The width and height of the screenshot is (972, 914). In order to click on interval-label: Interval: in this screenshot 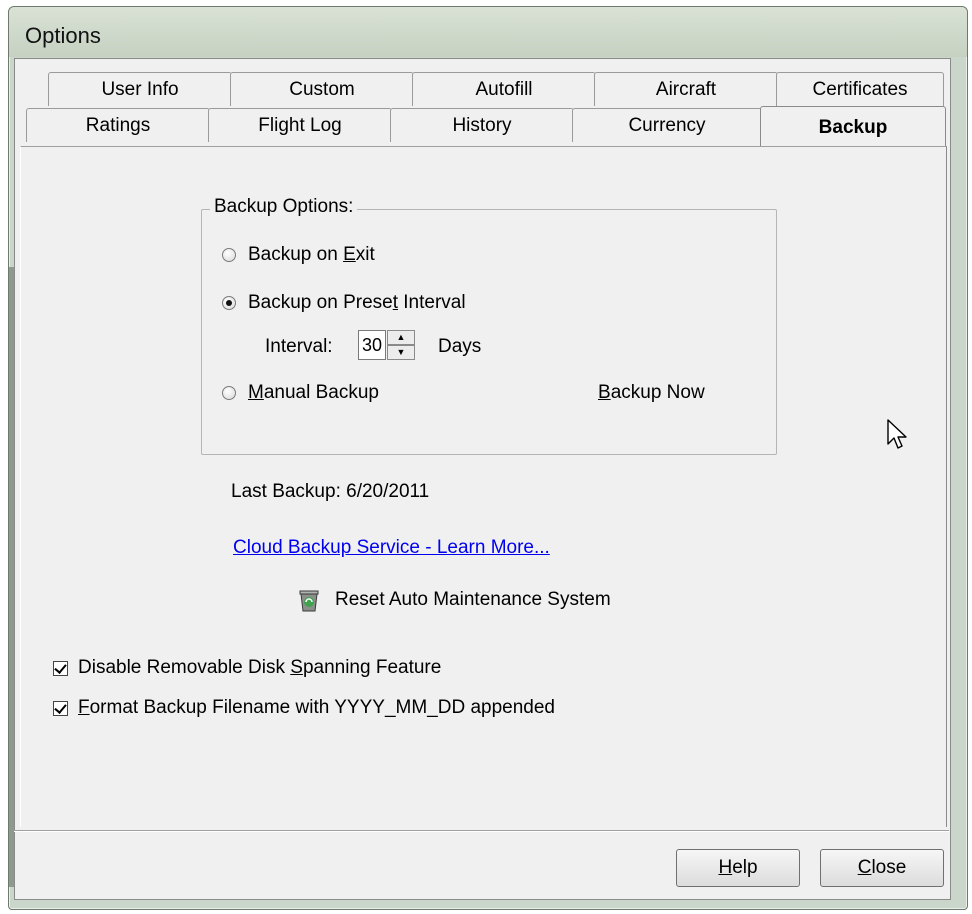, I will do `click(299, 346)`.